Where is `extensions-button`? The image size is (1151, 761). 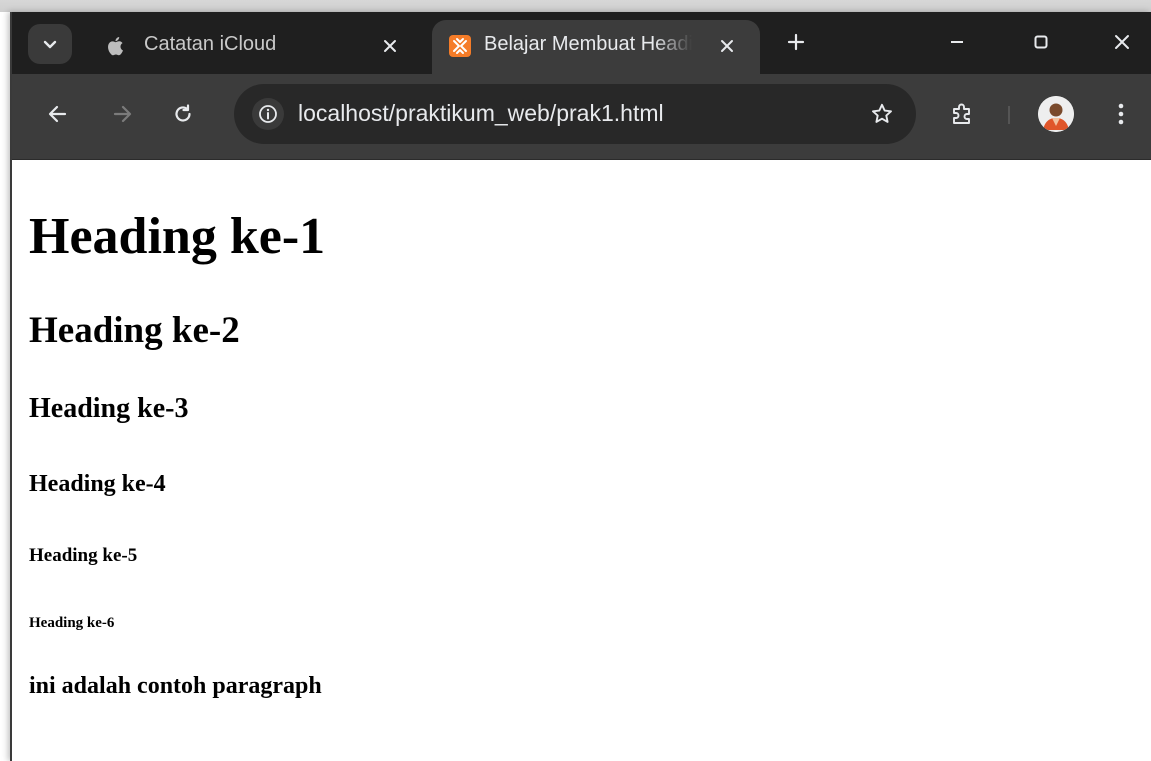
extensions-button is located at coordinates (962, 114).